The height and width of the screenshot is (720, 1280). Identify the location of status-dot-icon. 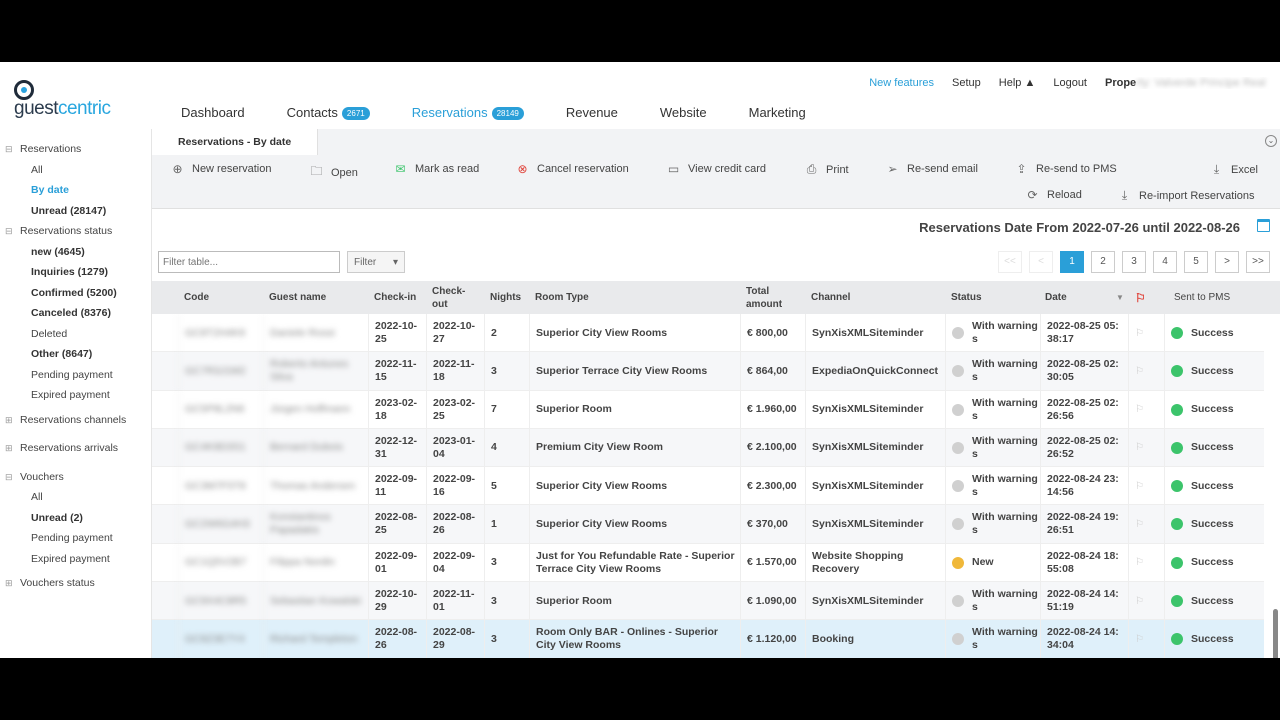
(958, 639).